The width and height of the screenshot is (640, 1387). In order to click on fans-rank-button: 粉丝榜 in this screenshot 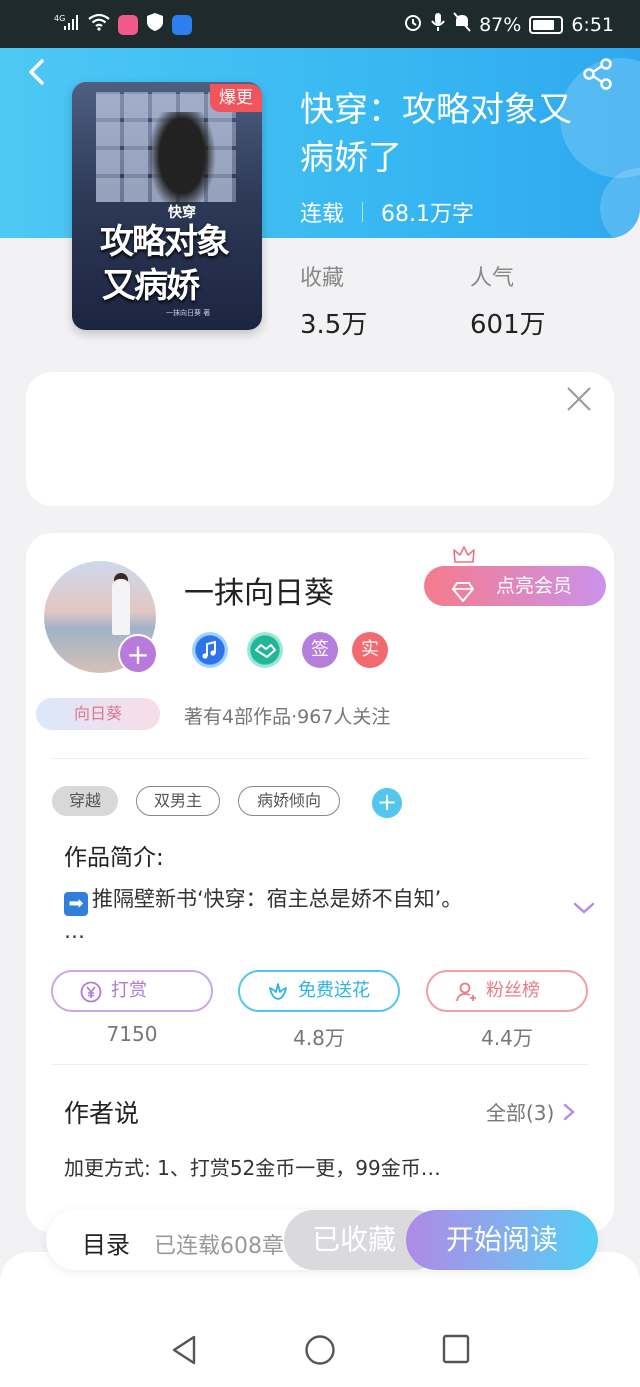, I will do `click(507, 991)`.